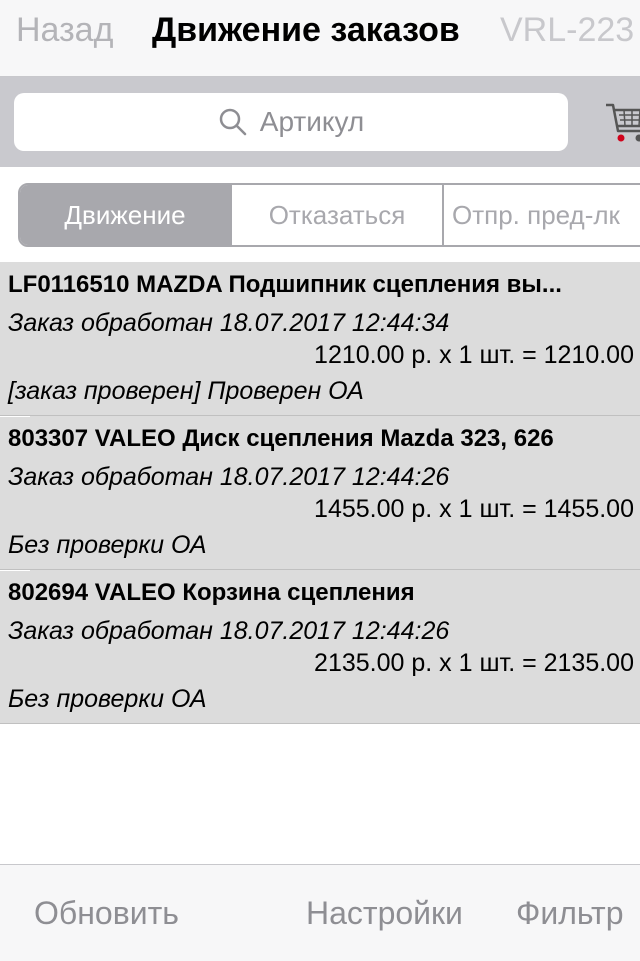 This screenshot has width=640, height=961. What do you see at coordinates (312, 122) in the screenshot?
I see `search-placeholder: Артикул` at bounding box center [312, 122].